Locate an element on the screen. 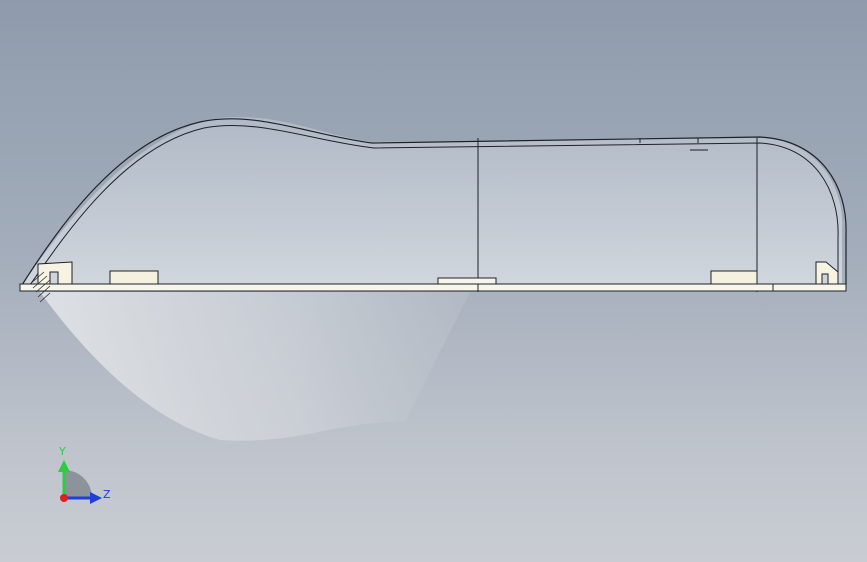  triad-y-label: Y is located at coordinates (62, 451).